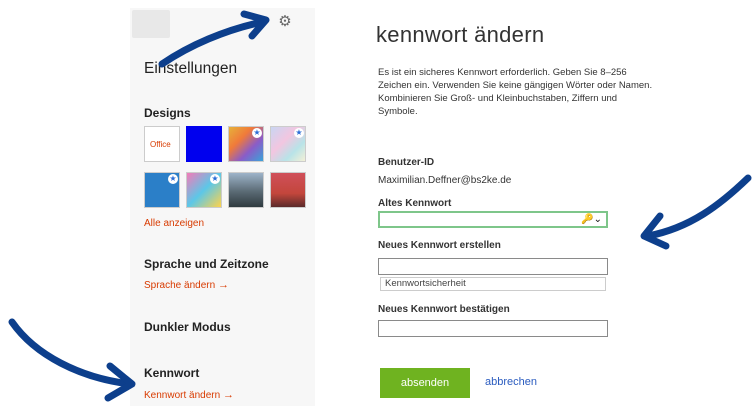 This screenshot has height=406, width=756. I want to click on designs-heading: Designs, so click(167, 113).